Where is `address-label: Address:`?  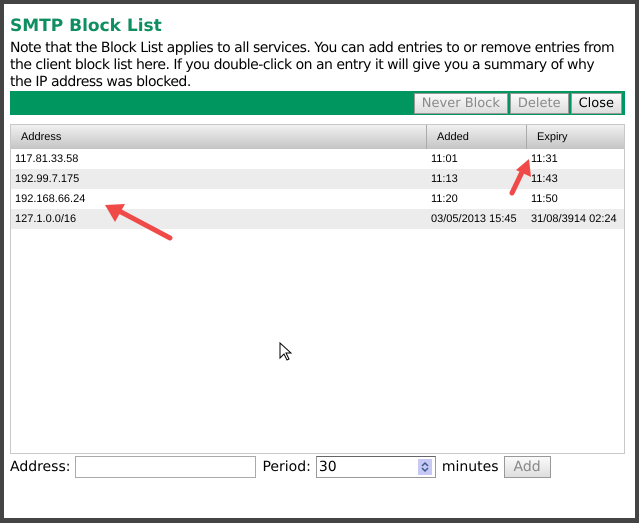 address-label: Address: is located at coordinates (40, 467).